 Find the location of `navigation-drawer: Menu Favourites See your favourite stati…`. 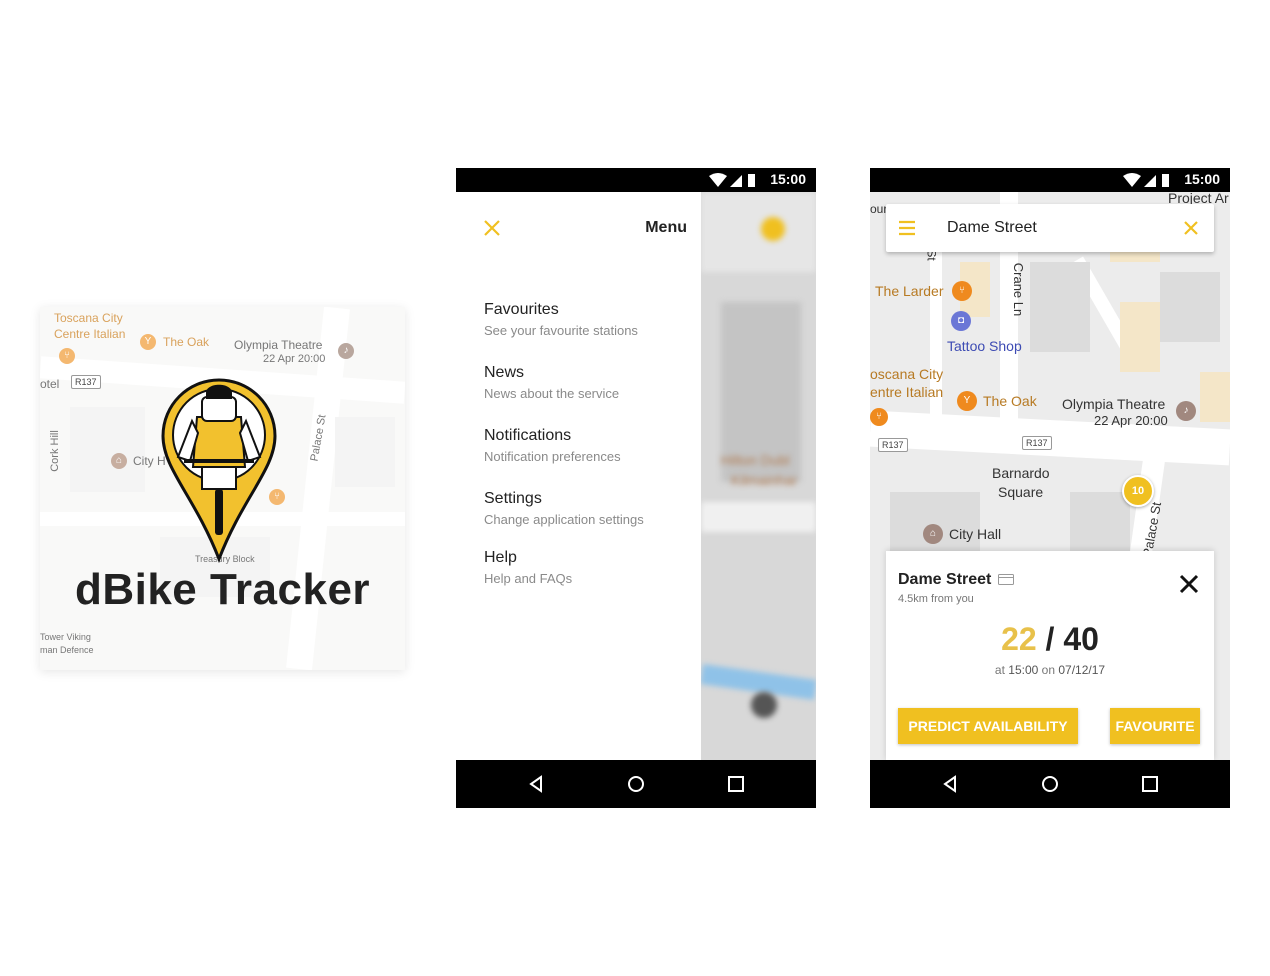

navigation-drawer: Menu Favourites See your favourite stati… is located at coordinates (578, 476).